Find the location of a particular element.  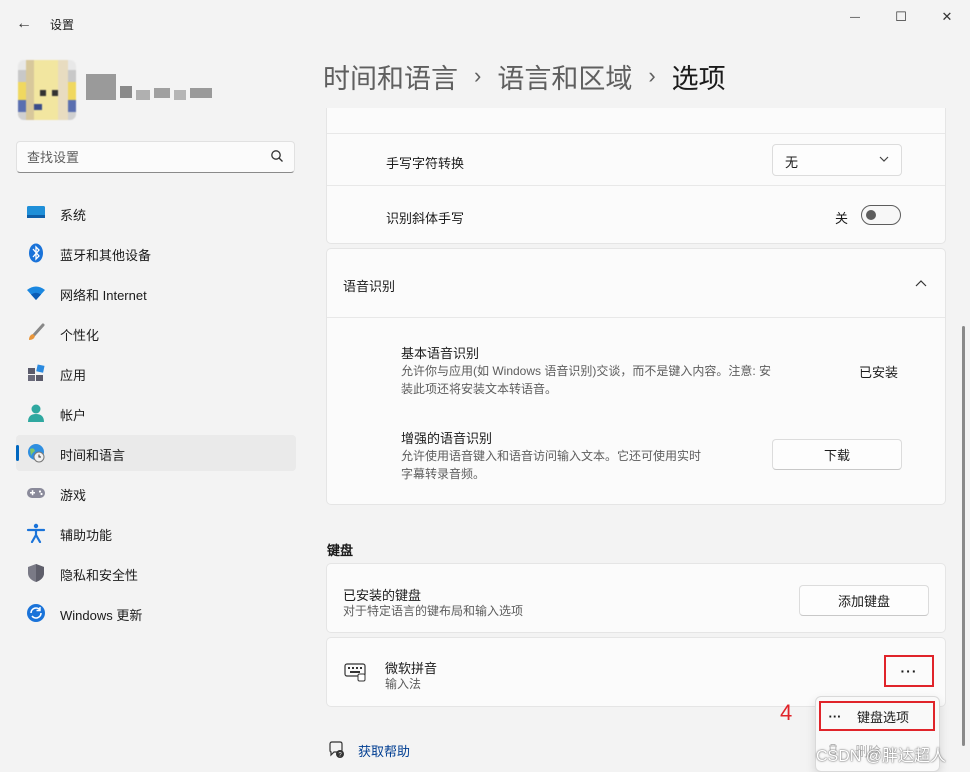

search-input is located at coordinates (147, 157).